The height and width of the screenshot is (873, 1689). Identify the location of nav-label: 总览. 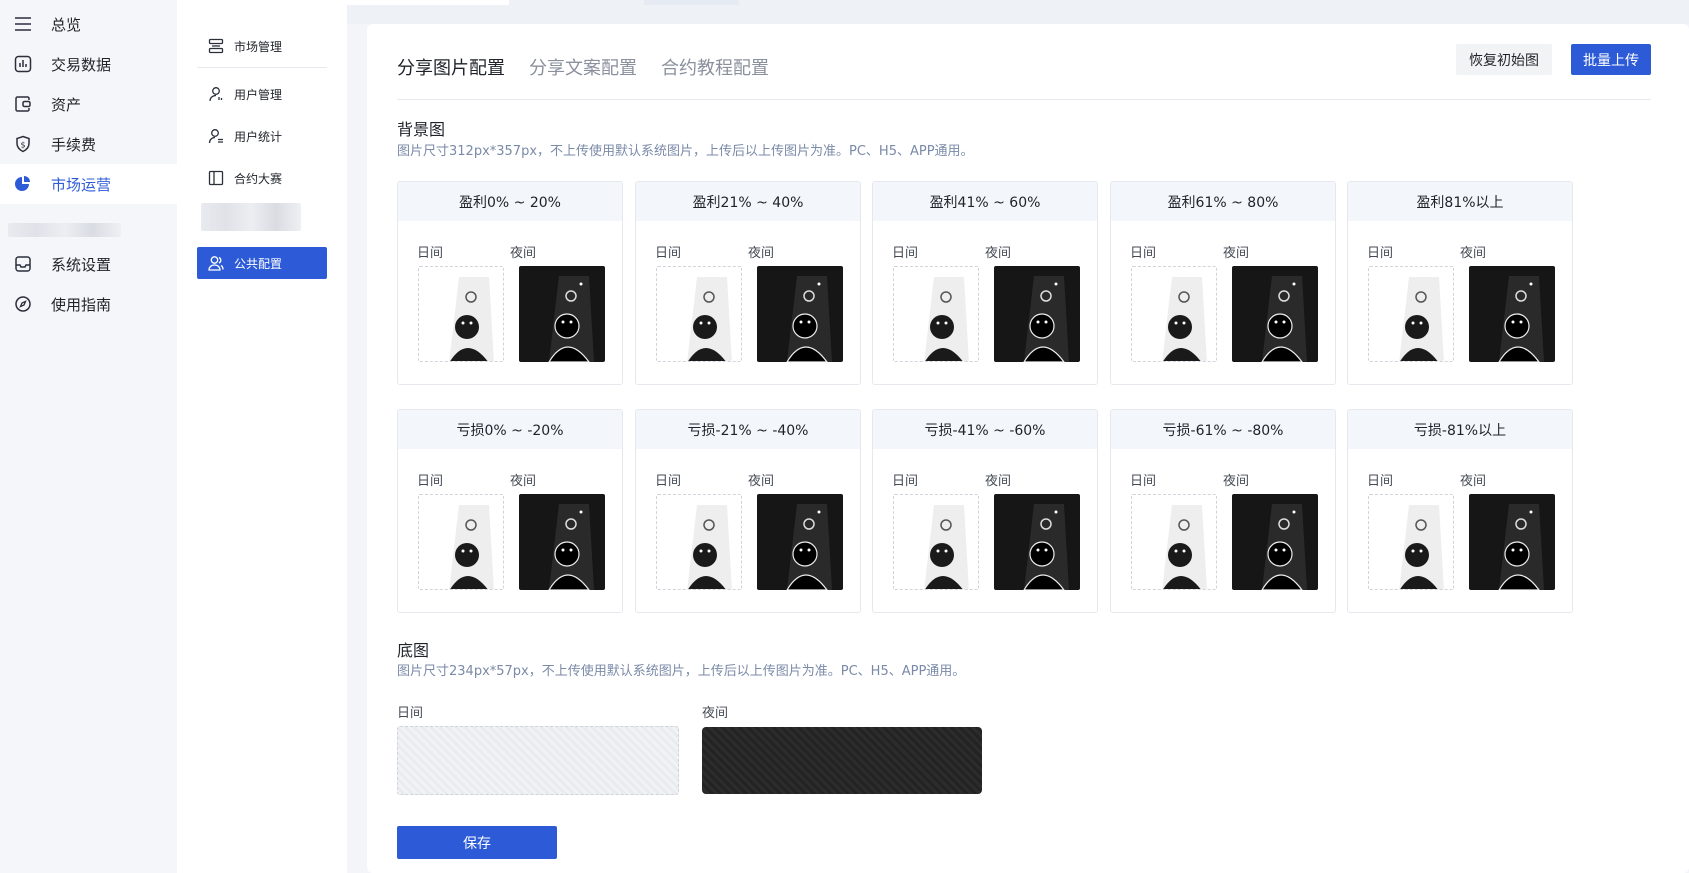
(66, 24).